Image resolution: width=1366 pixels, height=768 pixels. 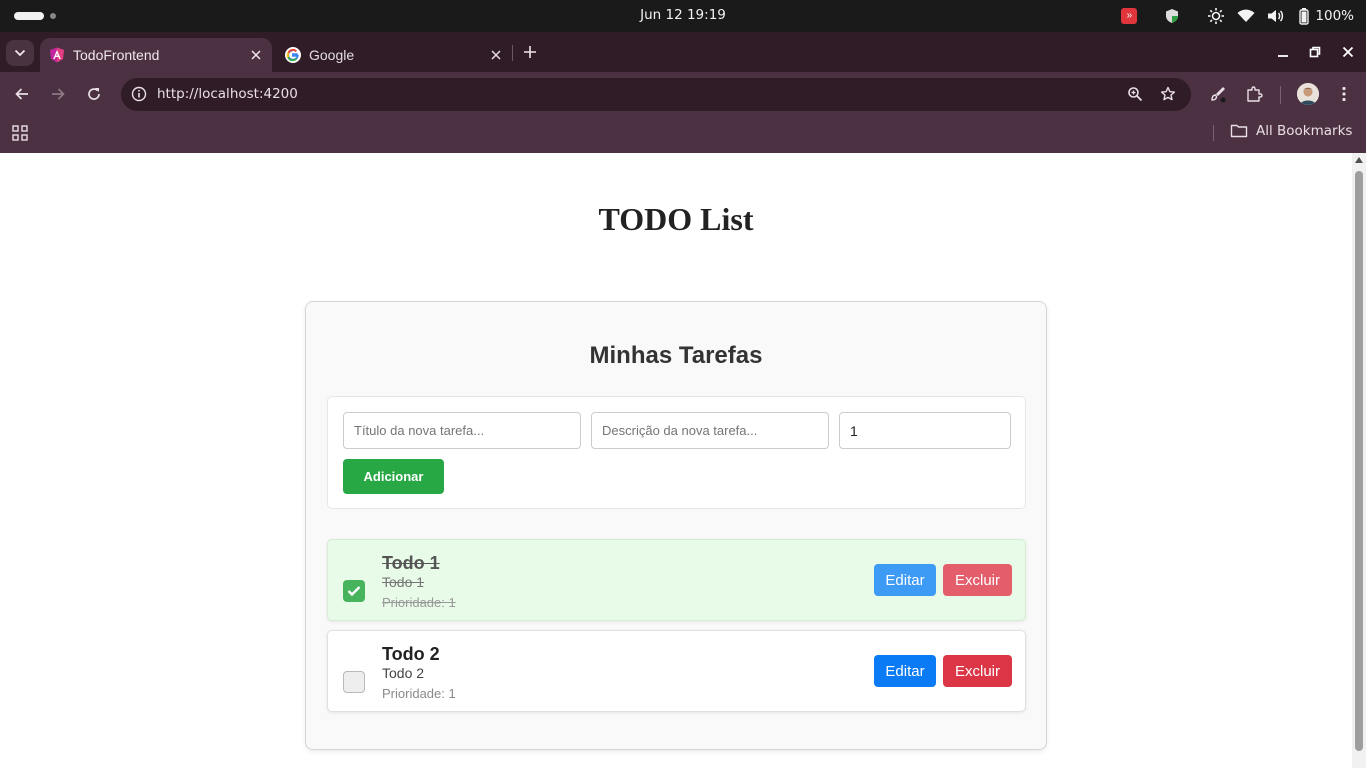 I want to click on app-indicator-icon: », so click(x=1129, y=16).